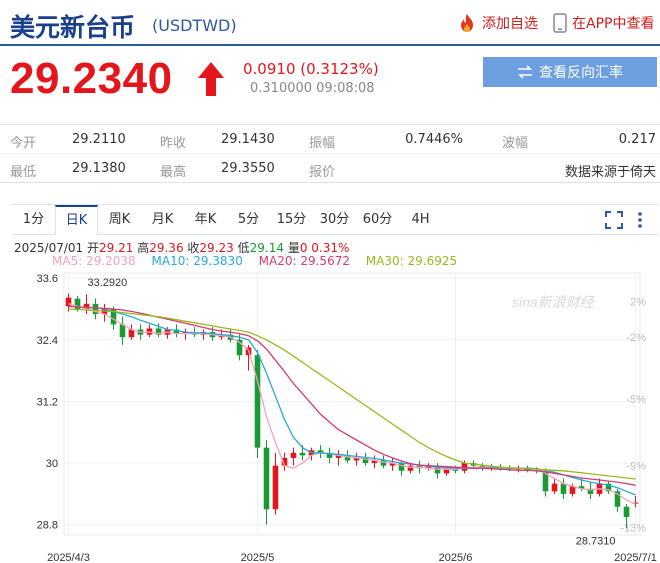 Image resolution: width=660 pixels, height=563 pixels. Describe the element at coordinates (47, 526) in the screenshot. I see `y-tick-label: 28.8` at that location.